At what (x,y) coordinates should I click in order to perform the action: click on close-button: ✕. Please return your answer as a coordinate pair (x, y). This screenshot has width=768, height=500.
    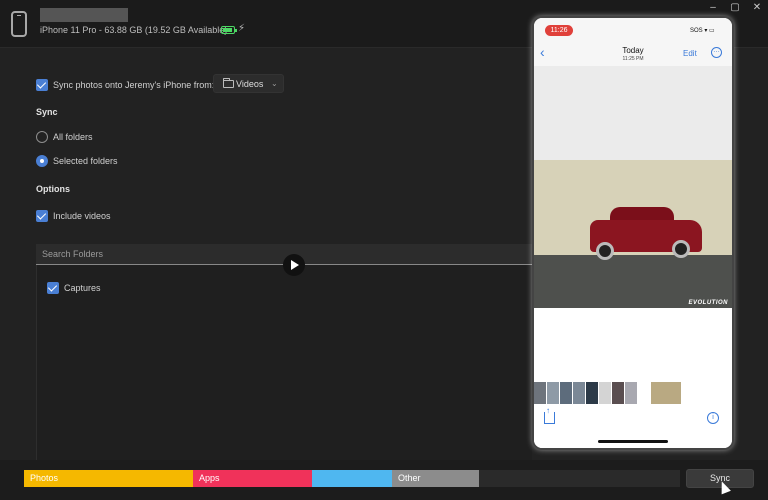
    Looking at the image, I should click on (757, 8).